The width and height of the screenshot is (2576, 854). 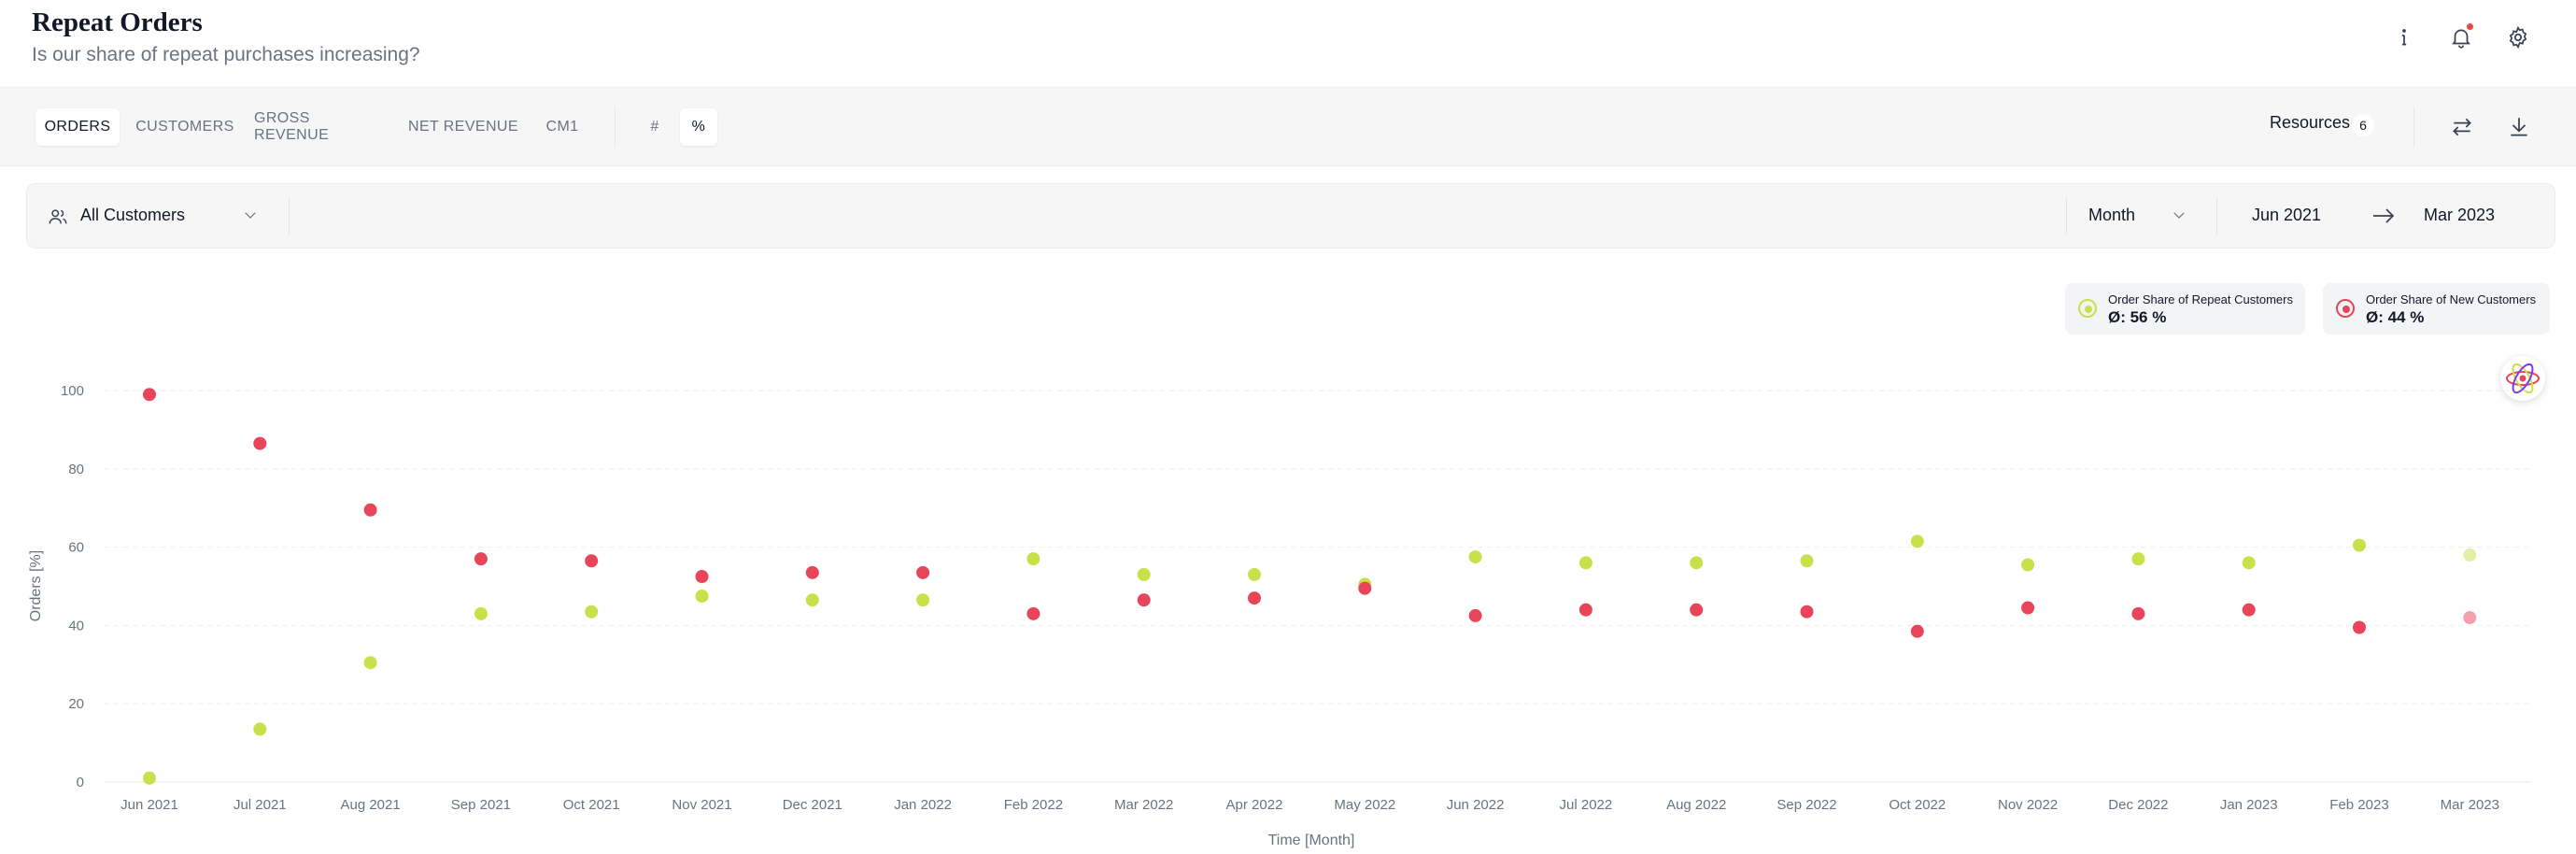 I want to click on x-tick-label: Mar 2022, so click(x=1143, y=805).